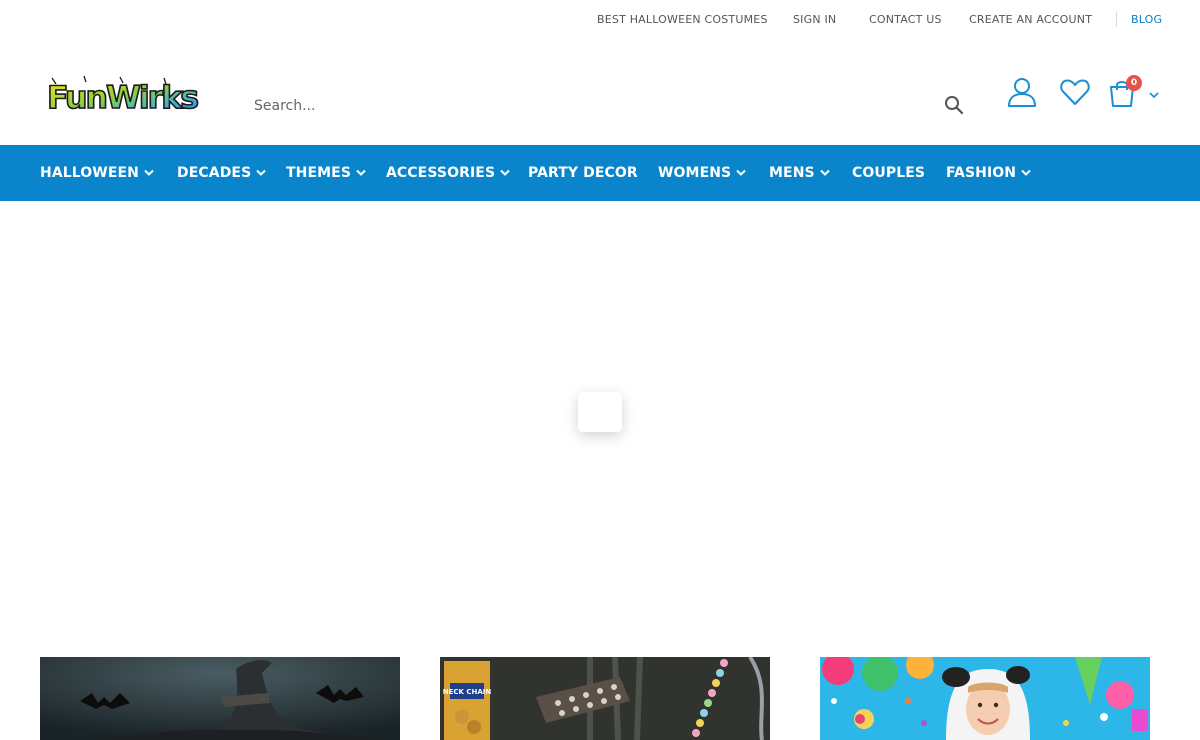  I want to click on nav-item-label: DECADES, so click(214, 173).